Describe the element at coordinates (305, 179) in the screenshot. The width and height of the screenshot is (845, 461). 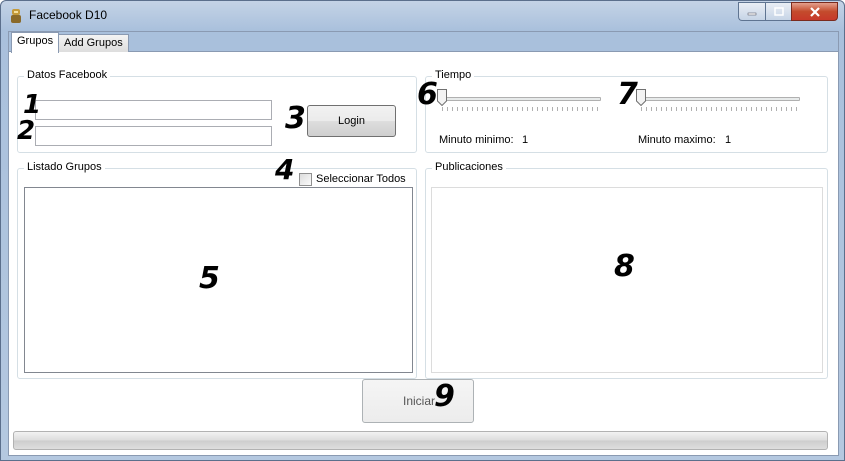
I see `select-all-checkbox` at that location.